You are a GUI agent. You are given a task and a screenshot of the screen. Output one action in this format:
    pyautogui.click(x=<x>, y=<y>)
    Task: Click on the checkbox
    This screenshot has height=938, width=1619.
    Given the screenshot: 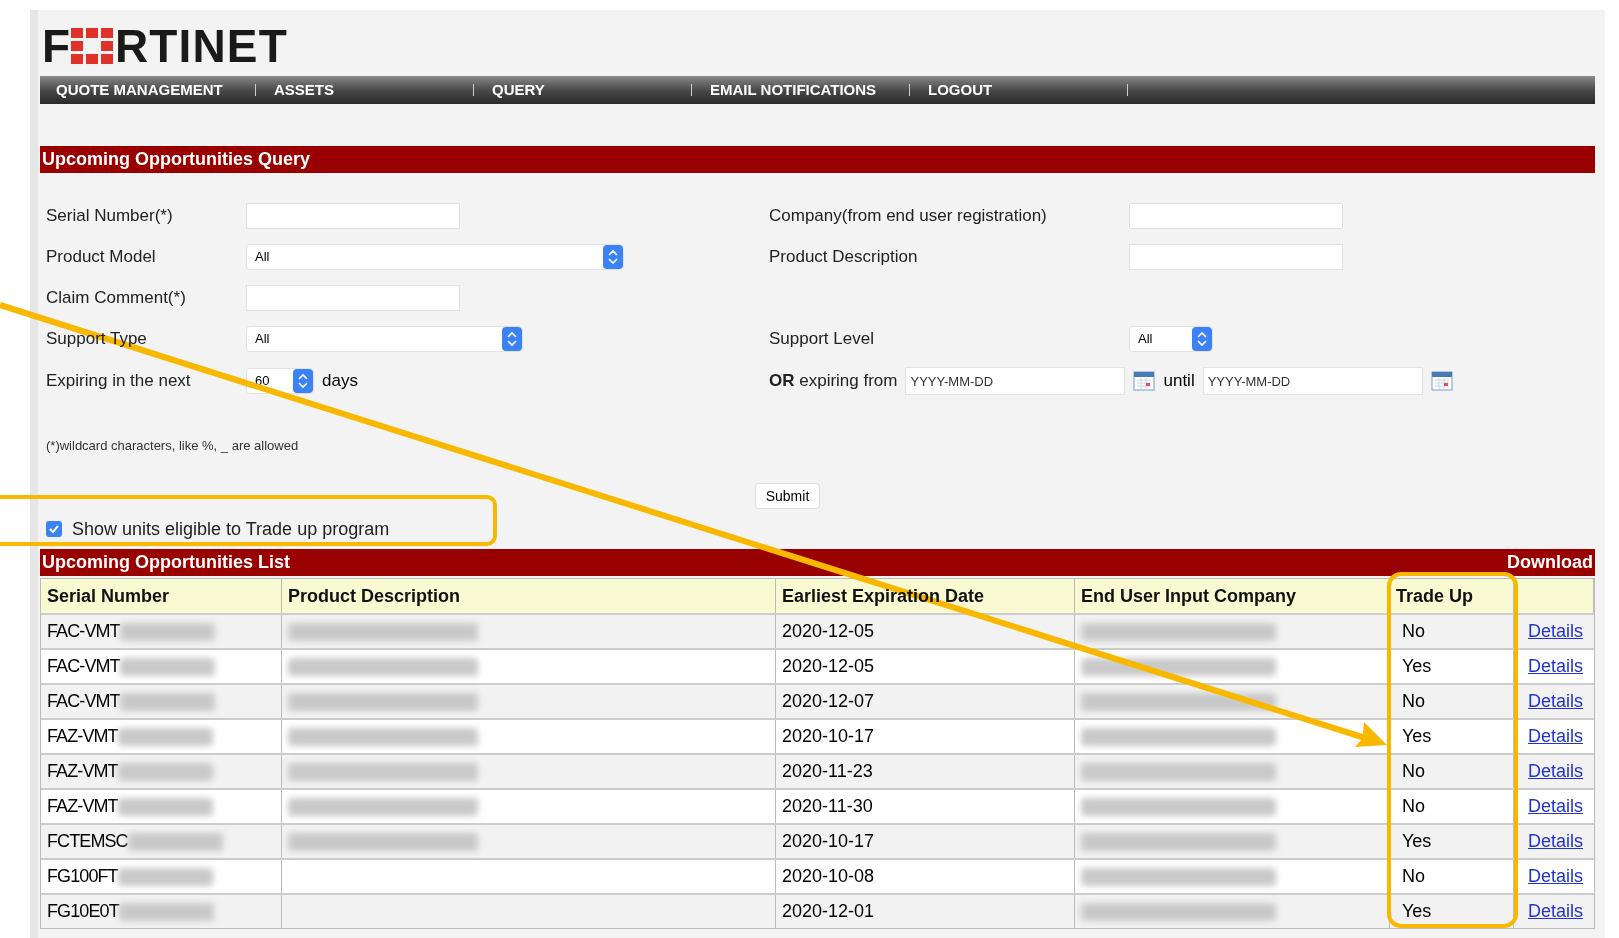 What is the action you would take?
    pyautogui.click(x=54, y=529)
    